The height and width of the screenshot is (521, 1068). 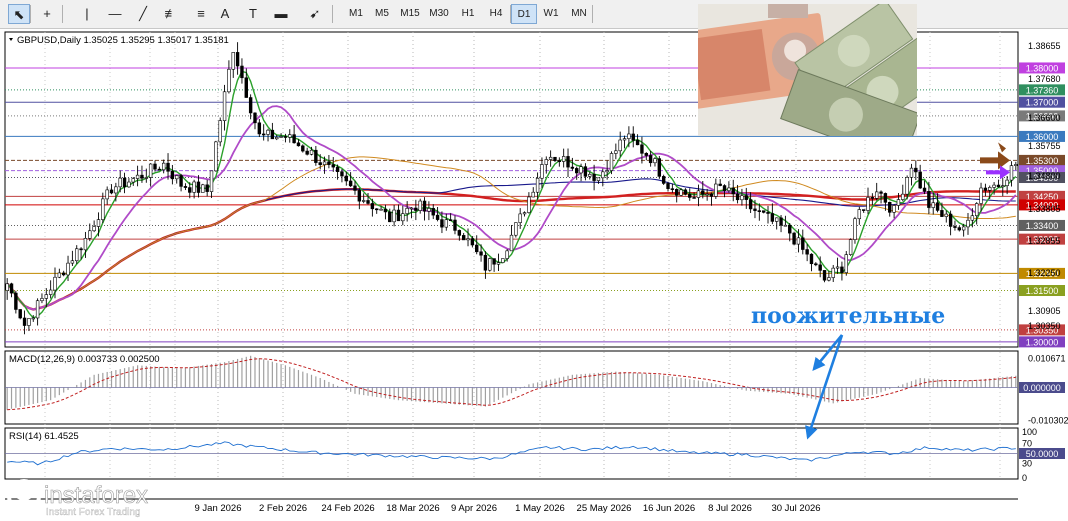 I want to click on time-axis-label: 16 Jun 2026, so click(x=669, y=508).